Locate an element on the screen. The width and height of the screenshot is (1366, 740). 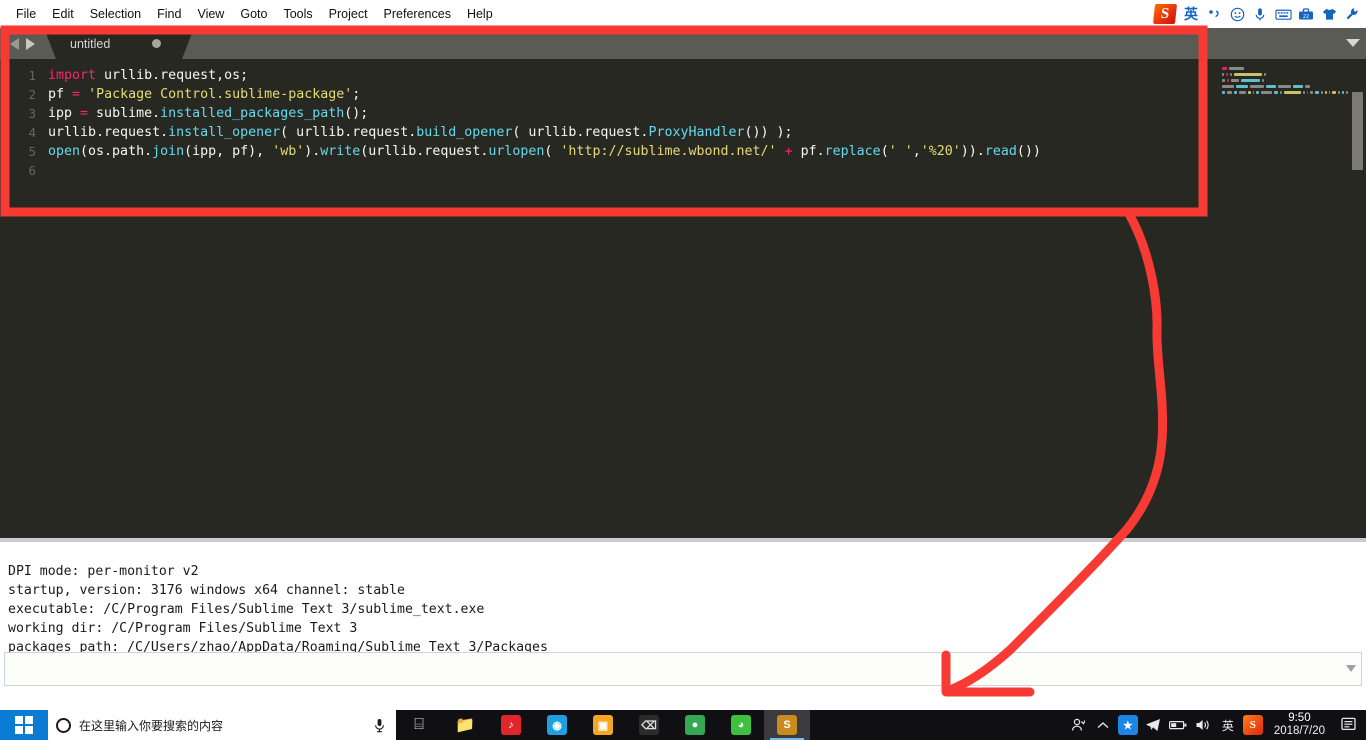
code-token: ( urllib.request. is located at coordinates (348, 132).